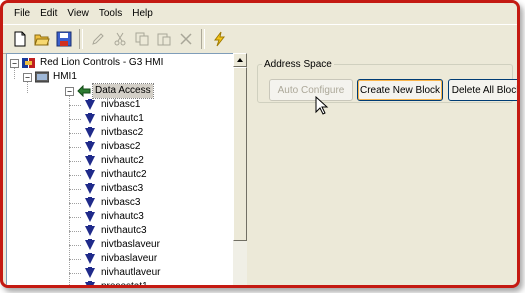 The image size is (525, 293). Describe the element at coordinates (131, 272) in the screenshot. I see `tree-tag-label: nivhautlaveur` at that location.